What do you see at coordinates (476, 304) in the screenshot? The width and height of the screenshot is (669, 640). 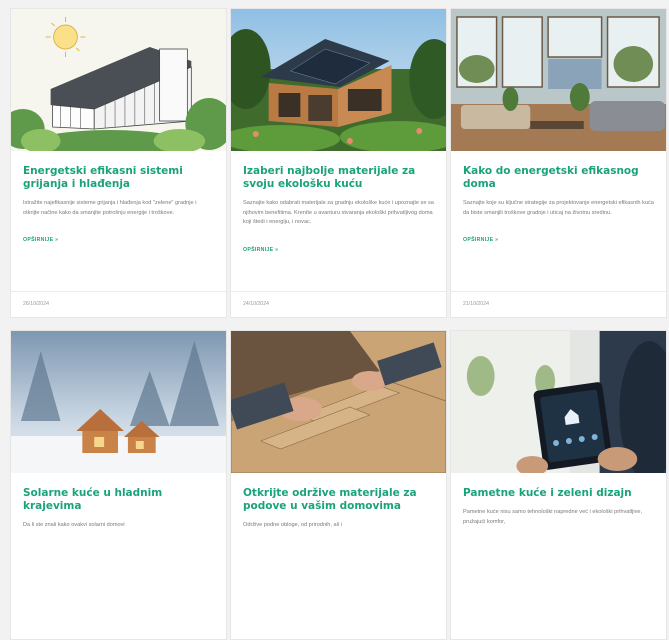 I see `card-date: 21/10/2024` at bounding box center [476, 304].